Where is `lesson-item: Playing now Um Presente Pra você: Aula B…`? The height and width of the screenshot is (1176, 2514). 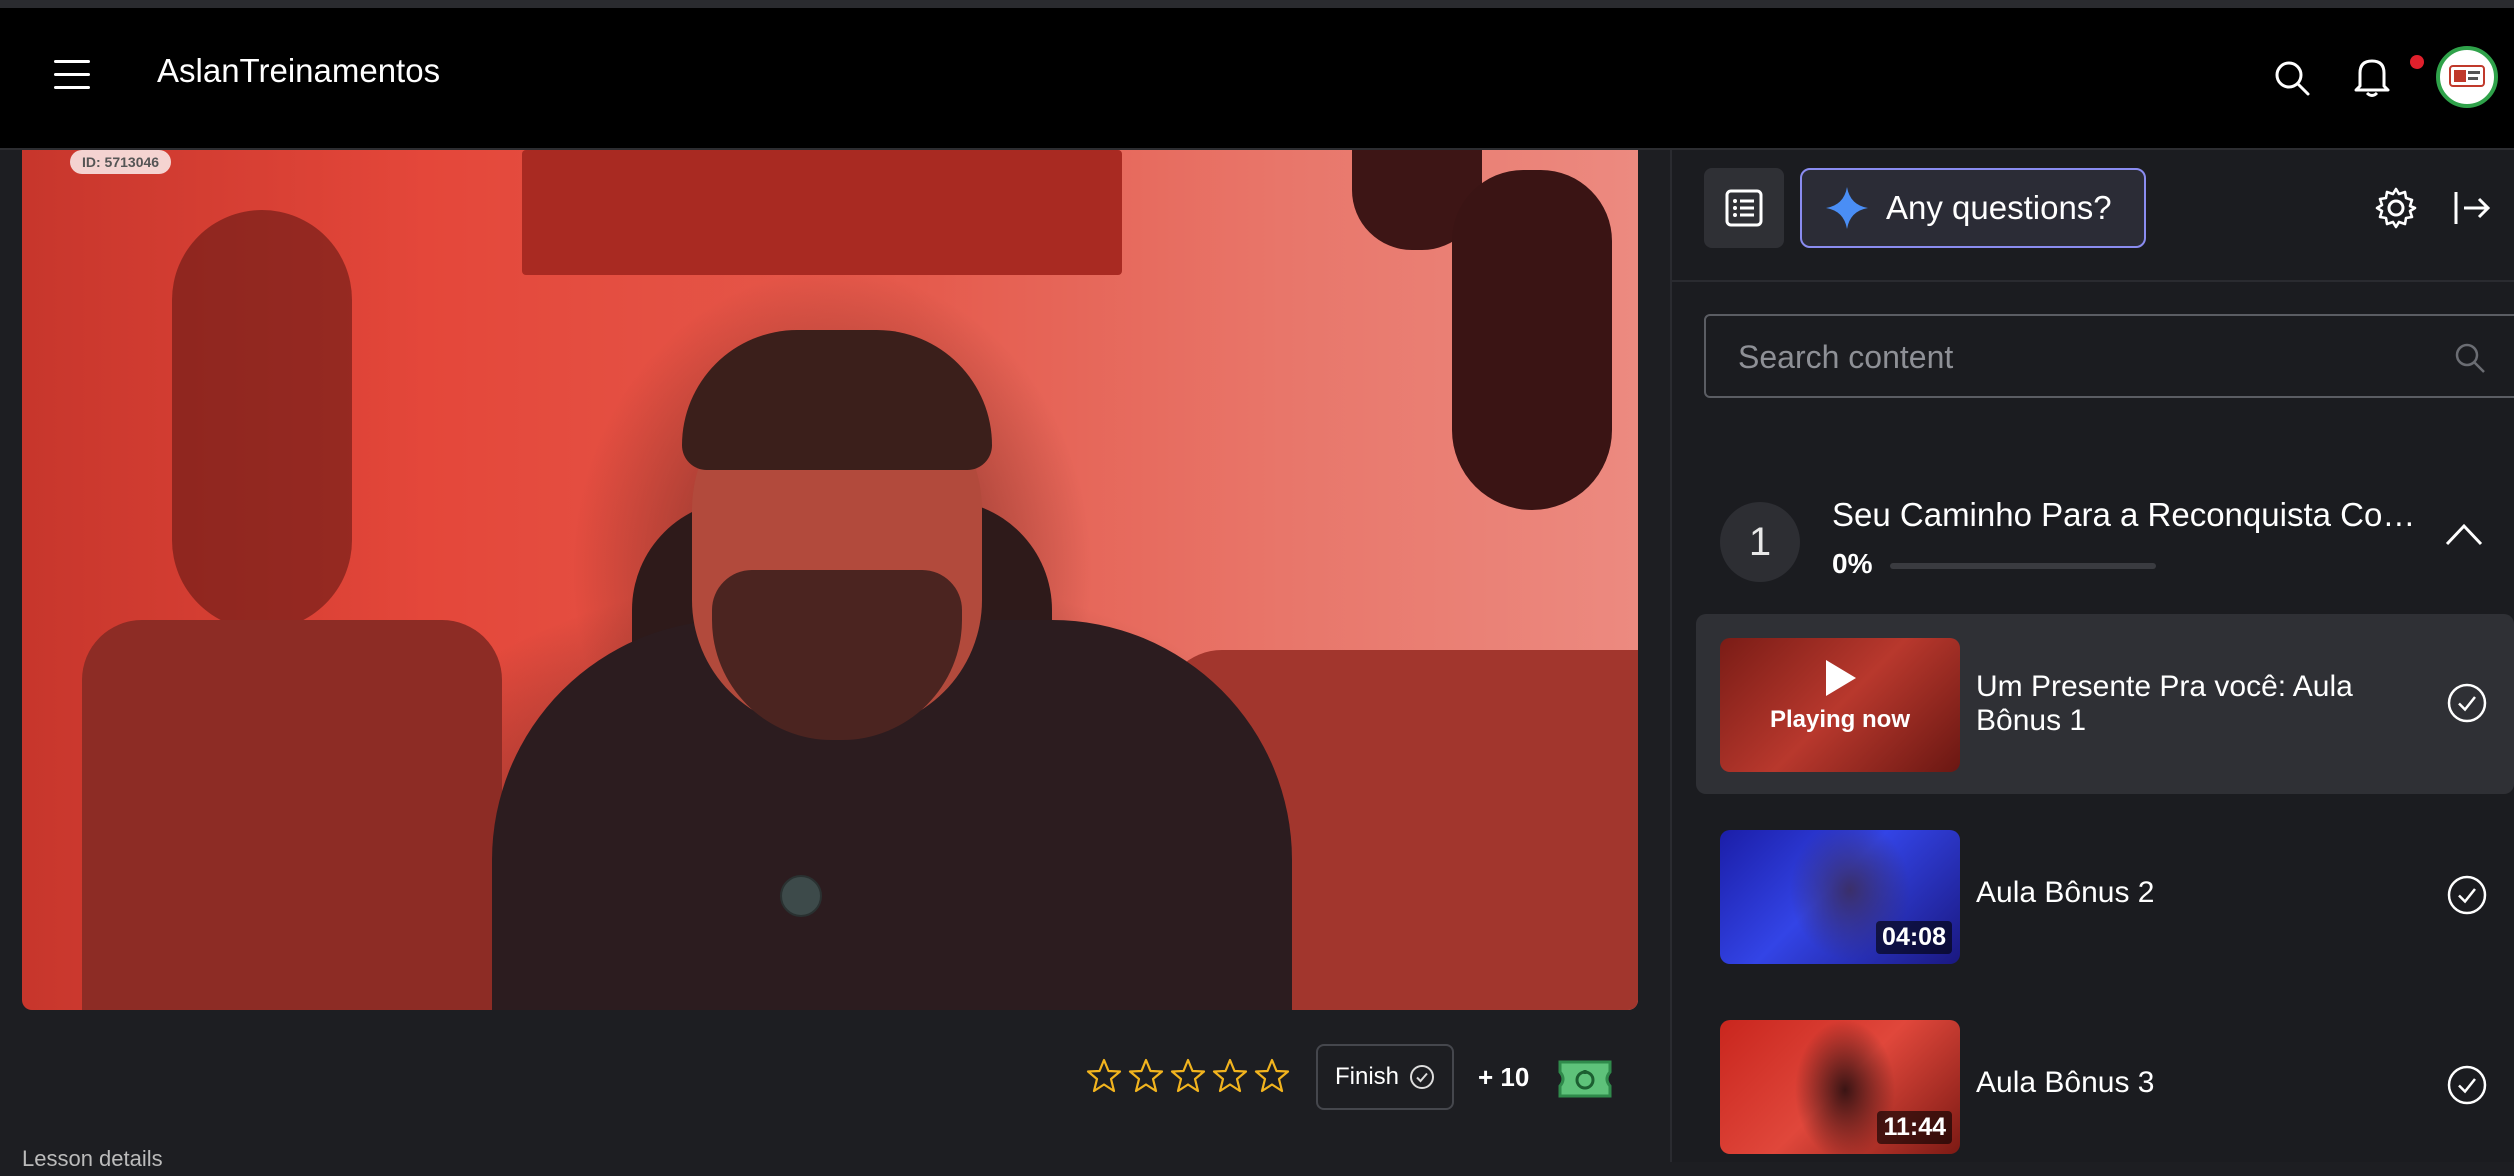 lesson-item: Playing now Um Presente Pra você: Aula B… is located at coordinates (2105, 704).